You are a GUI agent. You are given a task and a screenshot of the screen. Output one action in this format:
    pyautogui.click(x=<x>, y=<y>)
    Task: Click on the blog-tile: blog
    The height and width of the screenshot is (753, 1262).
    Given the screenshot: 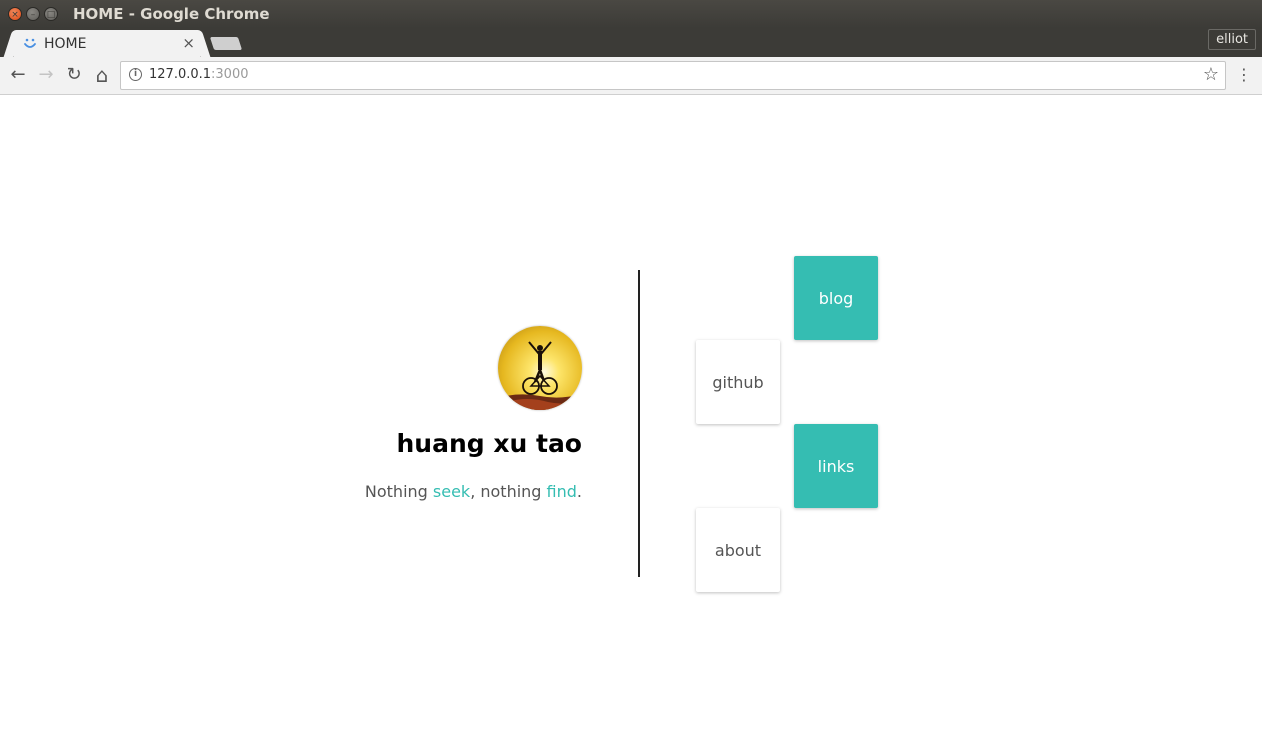 What is the action you would take?
    pyautogui.click(x=836, y=298)
    